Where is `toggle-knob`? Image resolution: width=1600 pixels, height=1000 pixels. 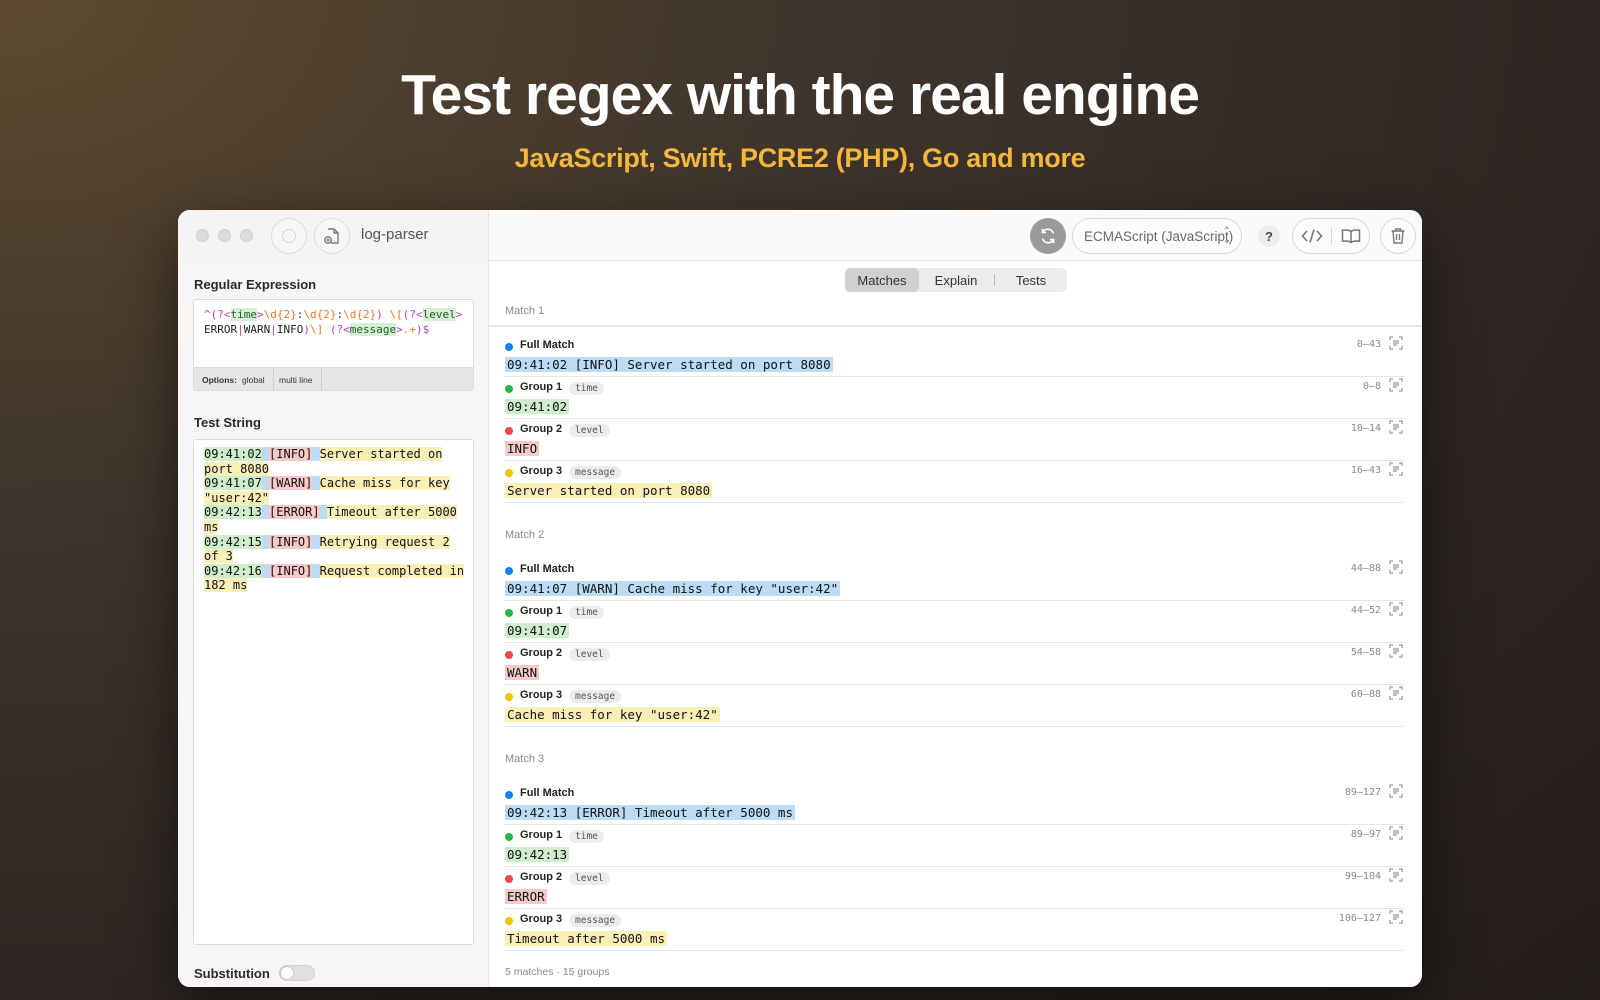
toggle-knob is located at coordinates (287, 973).